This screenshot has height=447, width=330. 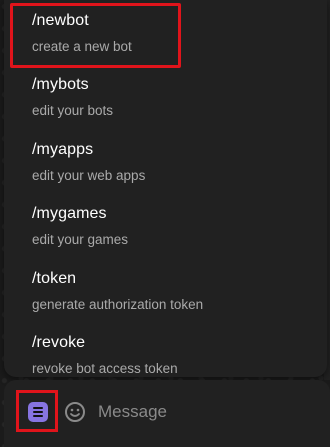 What do you see at coordinates (73, 110) in the screenshot?
I see `command-description: edit your bots` at bounding box center [73, 110].